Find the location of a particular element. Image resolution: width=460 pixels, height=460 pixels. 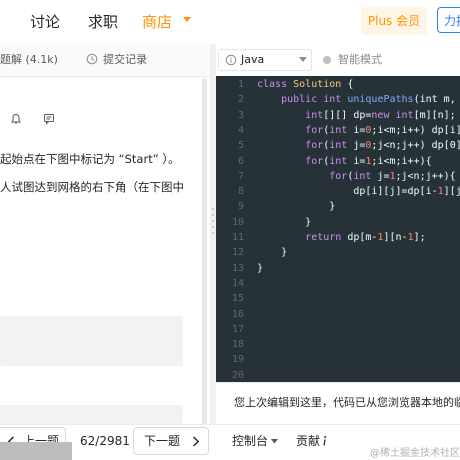

language-select: Java is located at coordinates (265, 60).